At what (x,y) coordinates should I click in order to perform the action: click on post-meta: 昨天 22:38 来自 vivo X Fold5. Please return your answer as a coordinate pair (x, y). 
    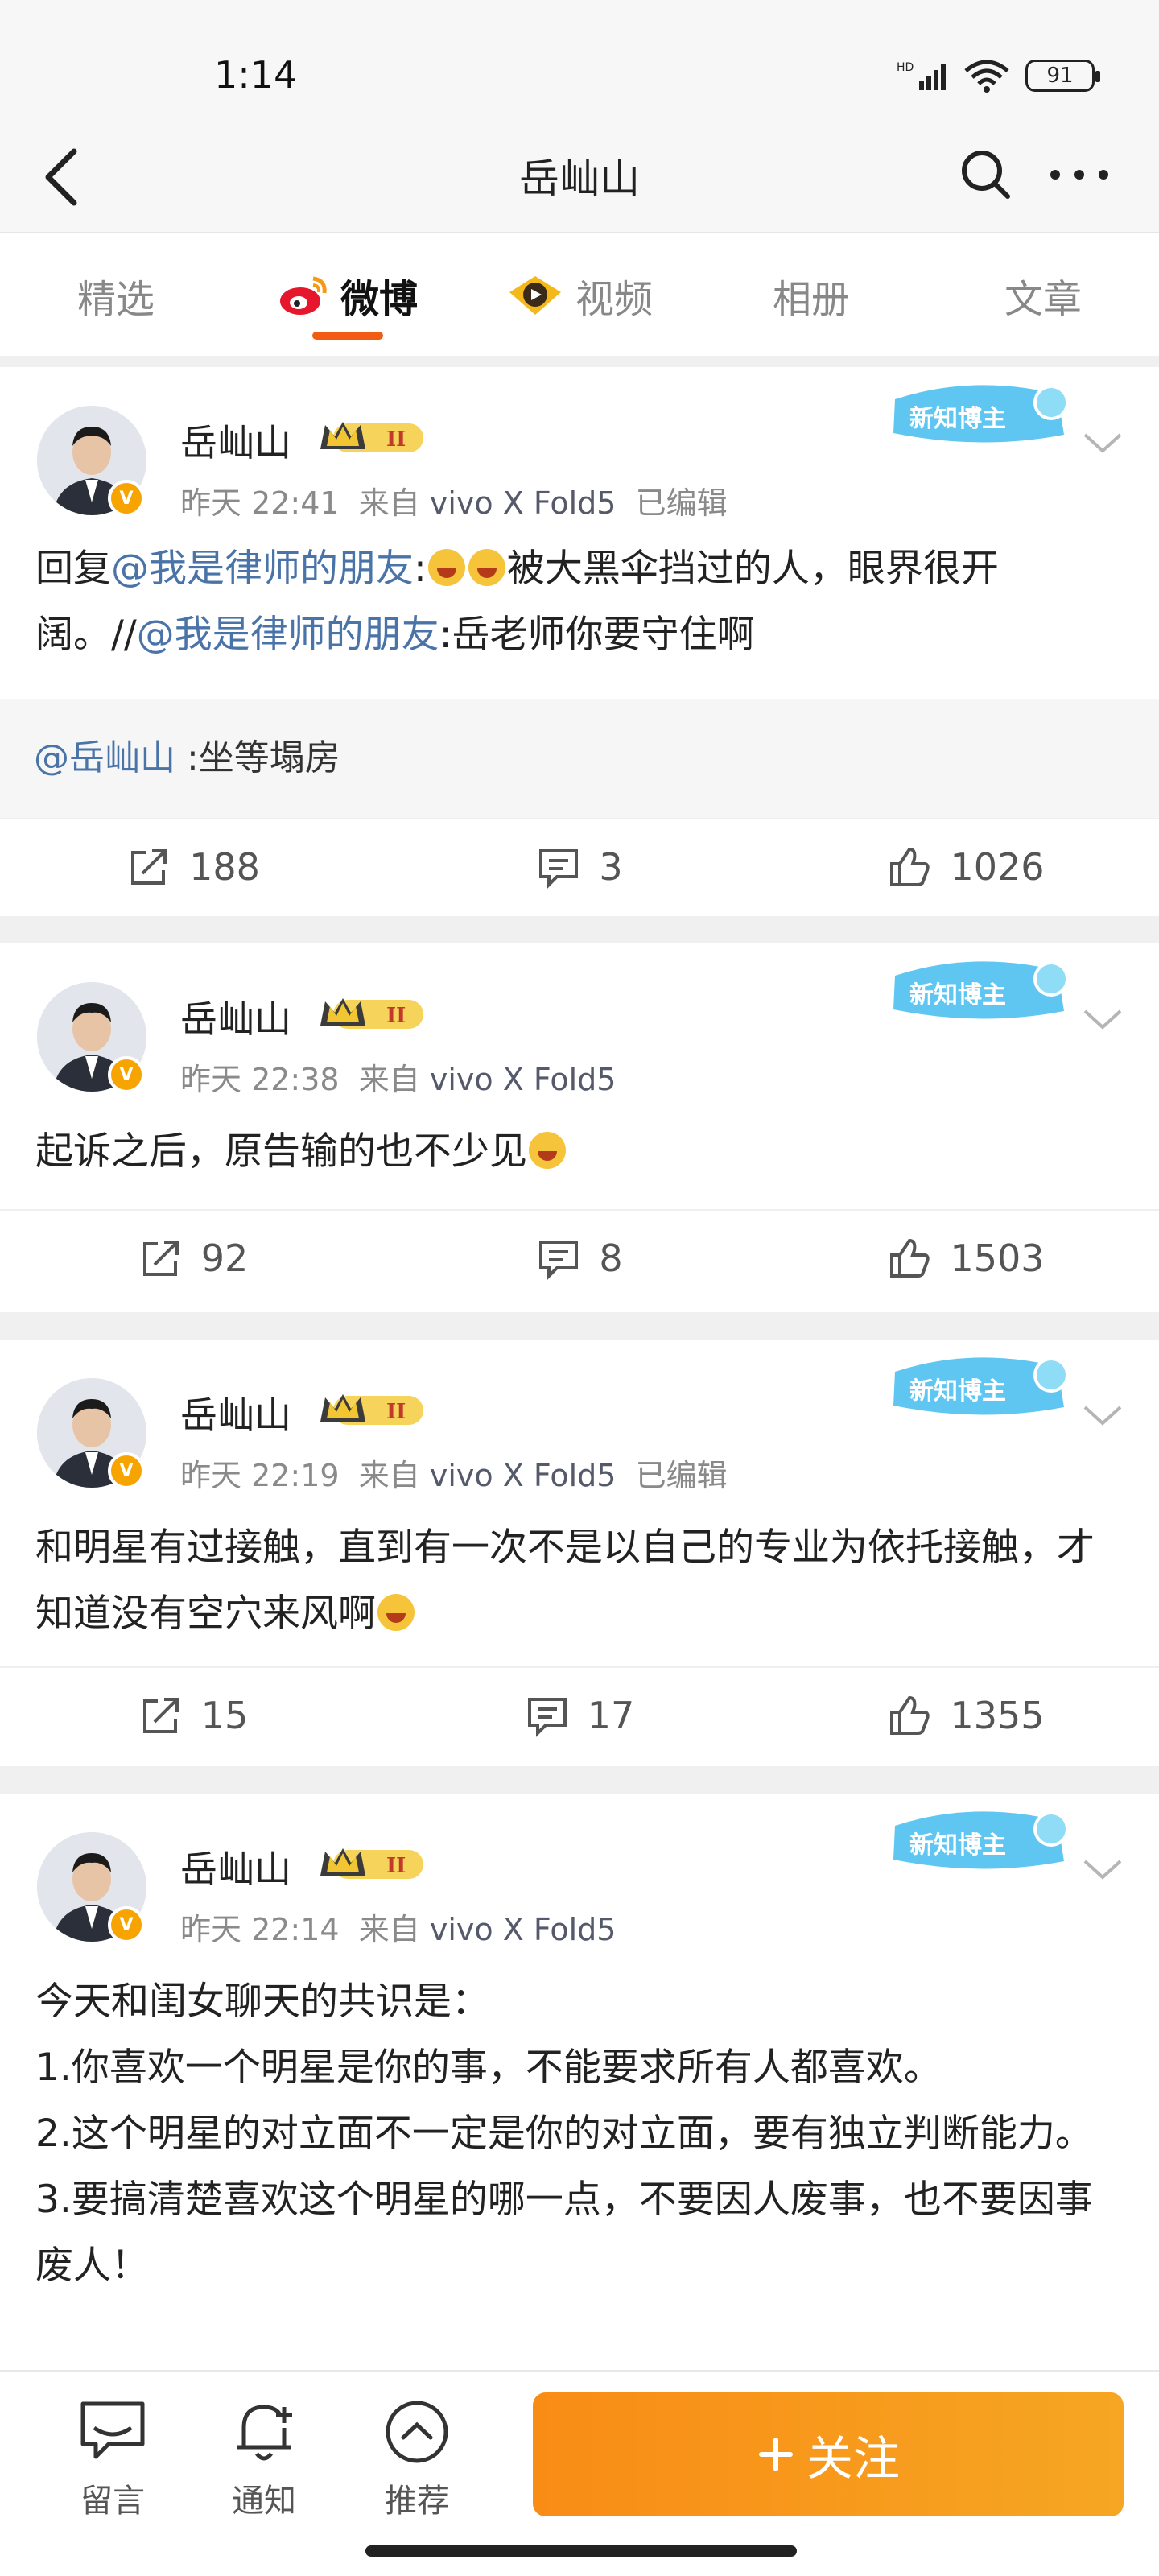
    Looking at the image, I should click on (398, 1077).